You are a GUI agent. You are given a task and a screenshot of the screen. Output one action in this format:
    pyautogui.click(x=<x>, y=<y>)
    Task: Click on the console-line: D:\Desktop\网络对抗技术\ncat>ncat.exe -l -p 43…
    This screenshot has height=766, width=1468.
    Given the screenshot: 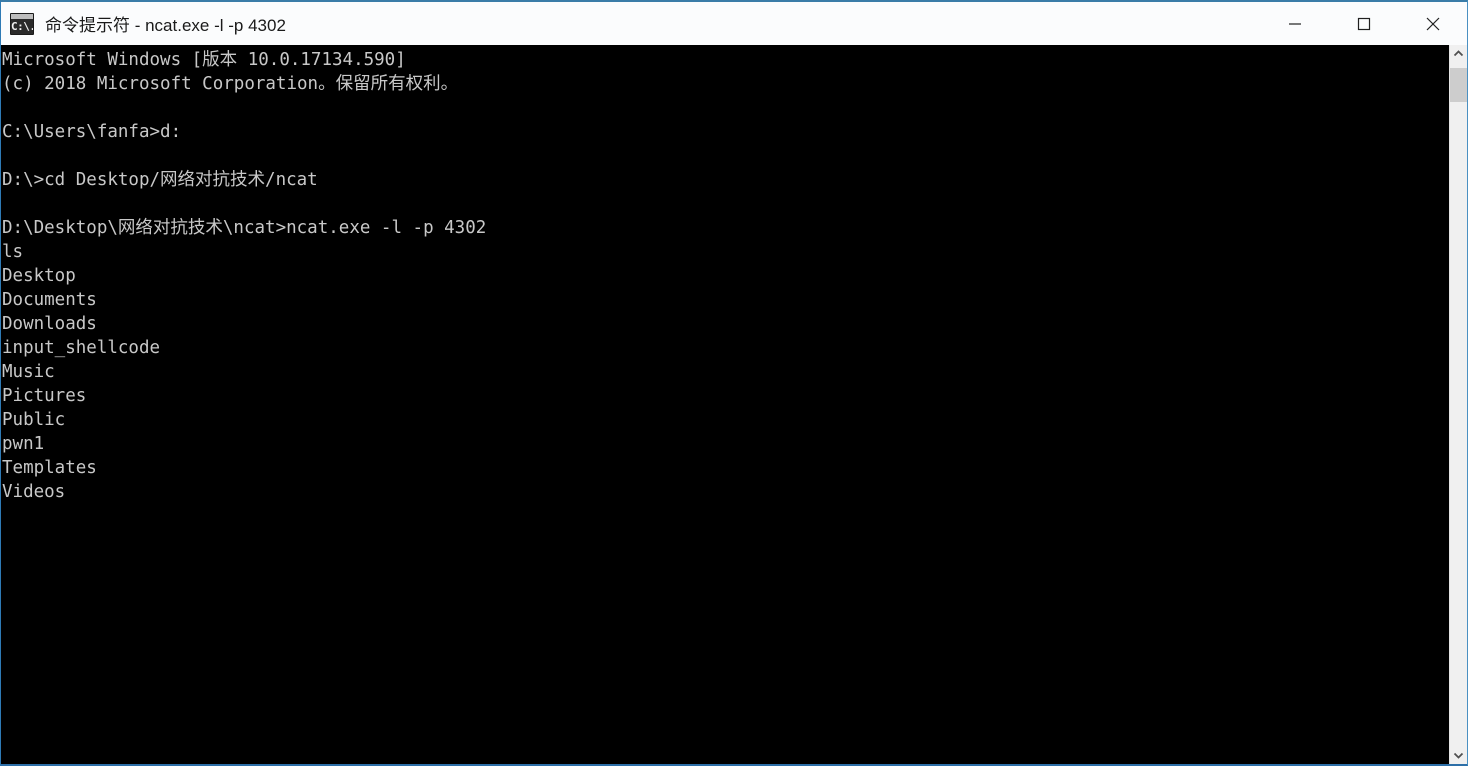 What is the action you would take?
    pyautogui.click(x=244, y=228)
    